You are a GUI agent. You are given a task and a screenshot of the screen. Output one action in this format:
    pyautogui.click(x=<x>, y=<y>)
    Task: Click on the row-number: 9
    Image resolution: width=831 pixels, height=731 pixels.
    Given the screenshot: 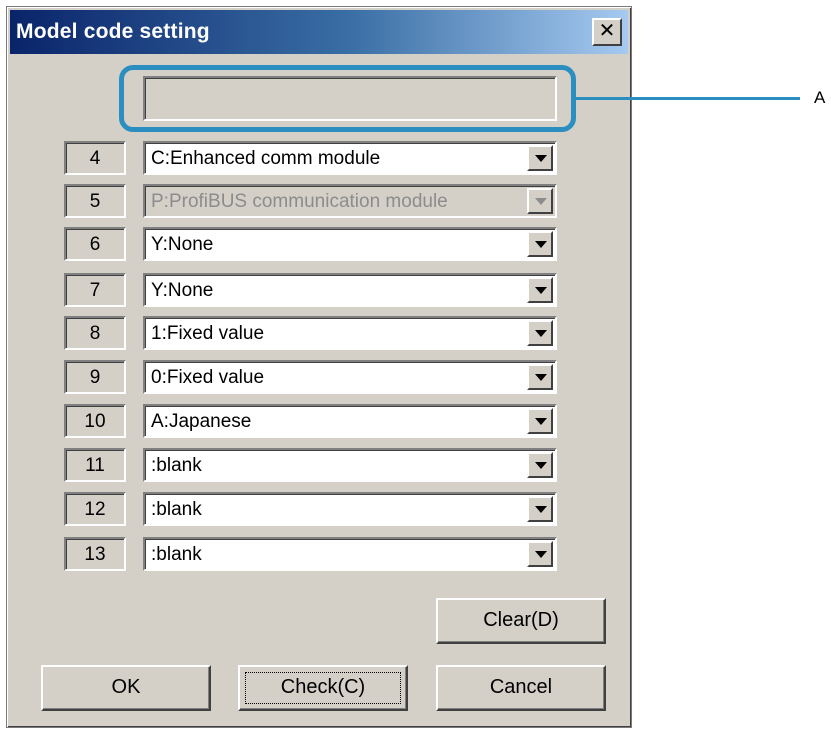 What is the action you would take?
    pyautogui.click(x=95, y=377)
    